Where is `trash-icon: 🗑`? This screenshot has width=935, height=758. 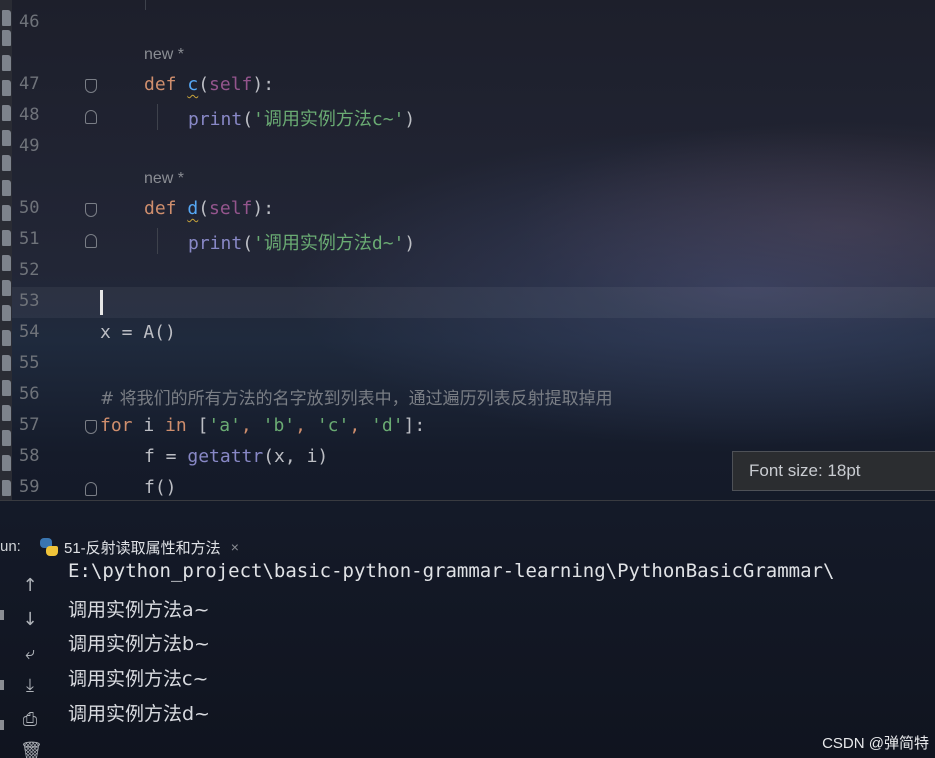 trash-icon: 🗑 is located at coordinates (31, 750).